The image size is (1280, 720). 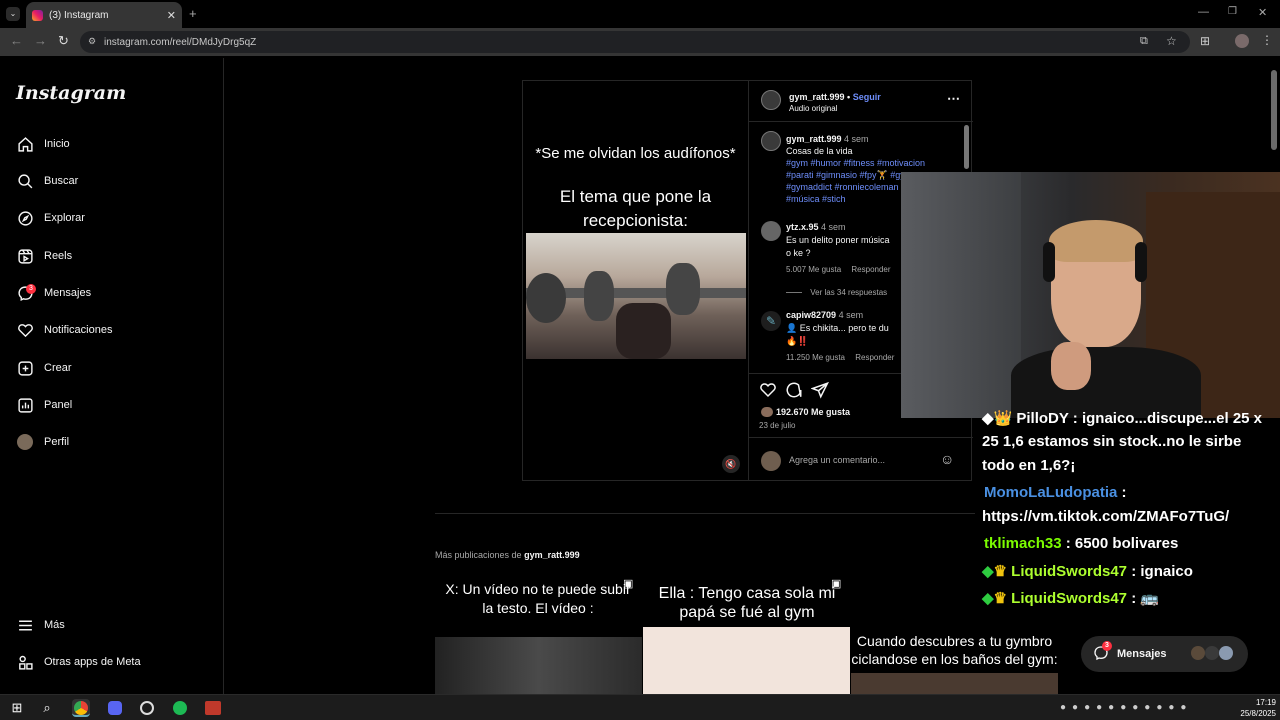 I want to click on bookmark-star-icon: ☆, so click(x=1171, y=41).